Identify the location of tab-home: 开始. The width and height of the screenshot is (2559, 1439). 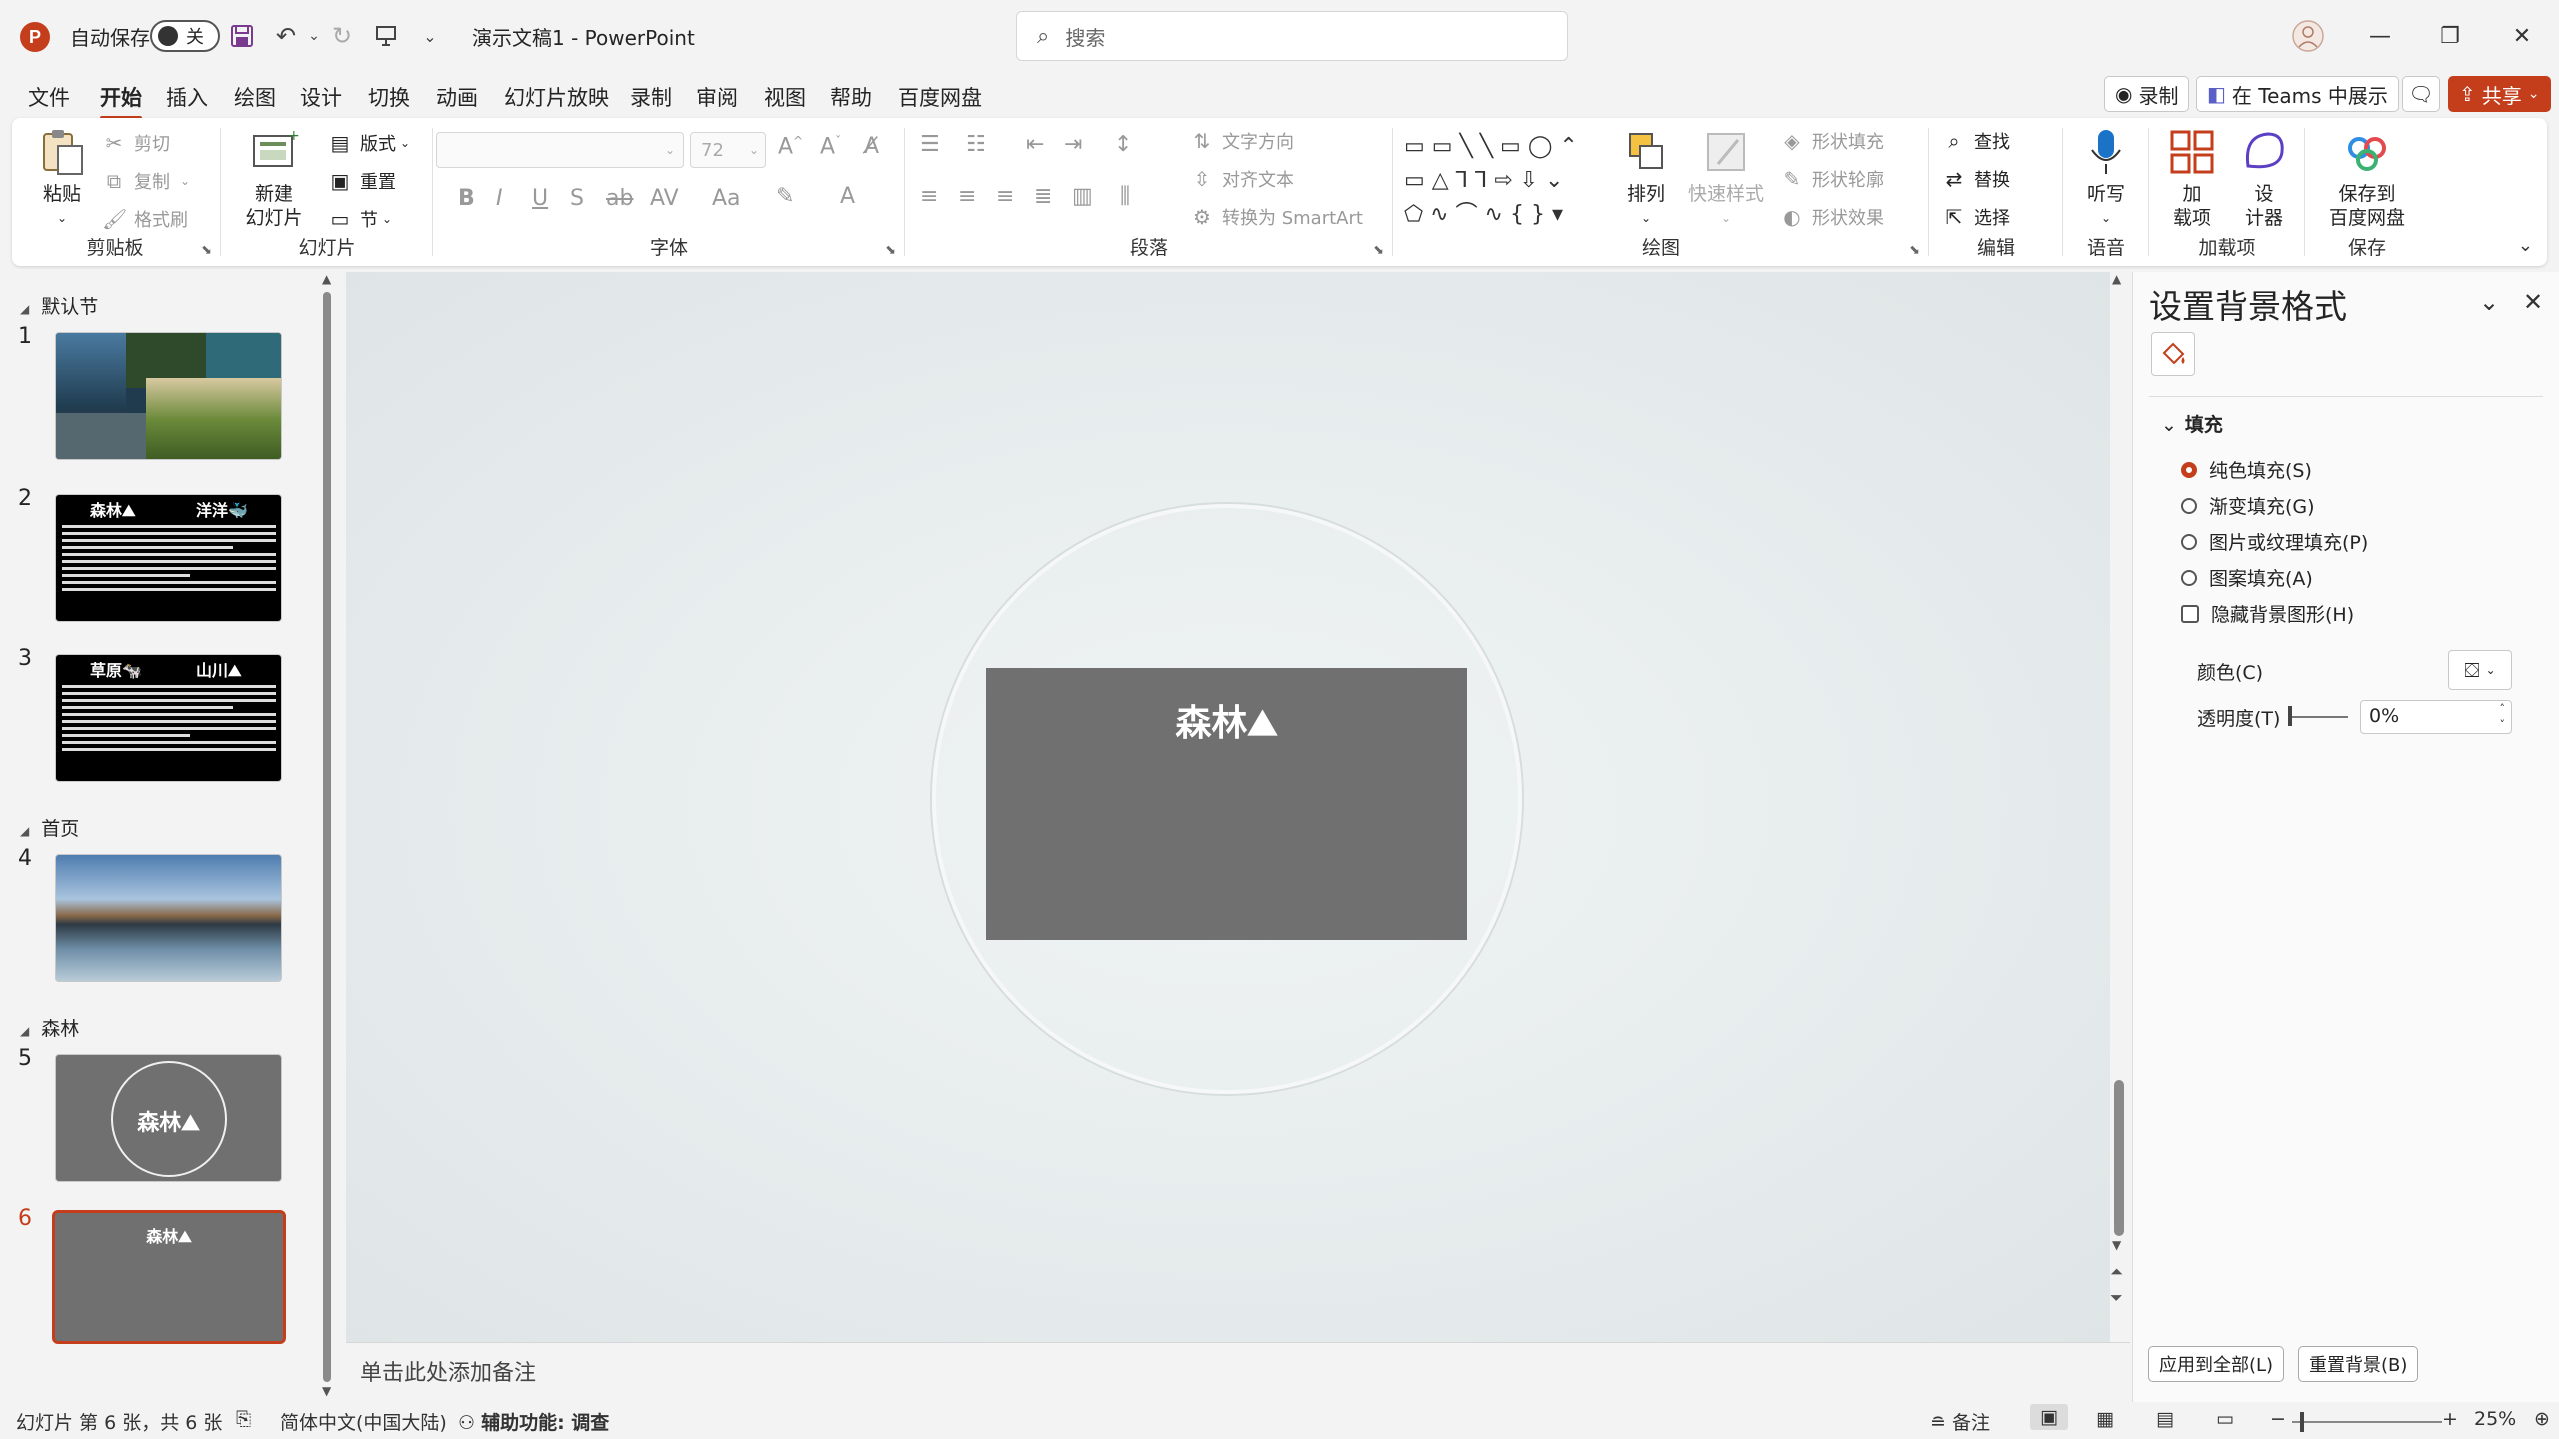
(121, 100).